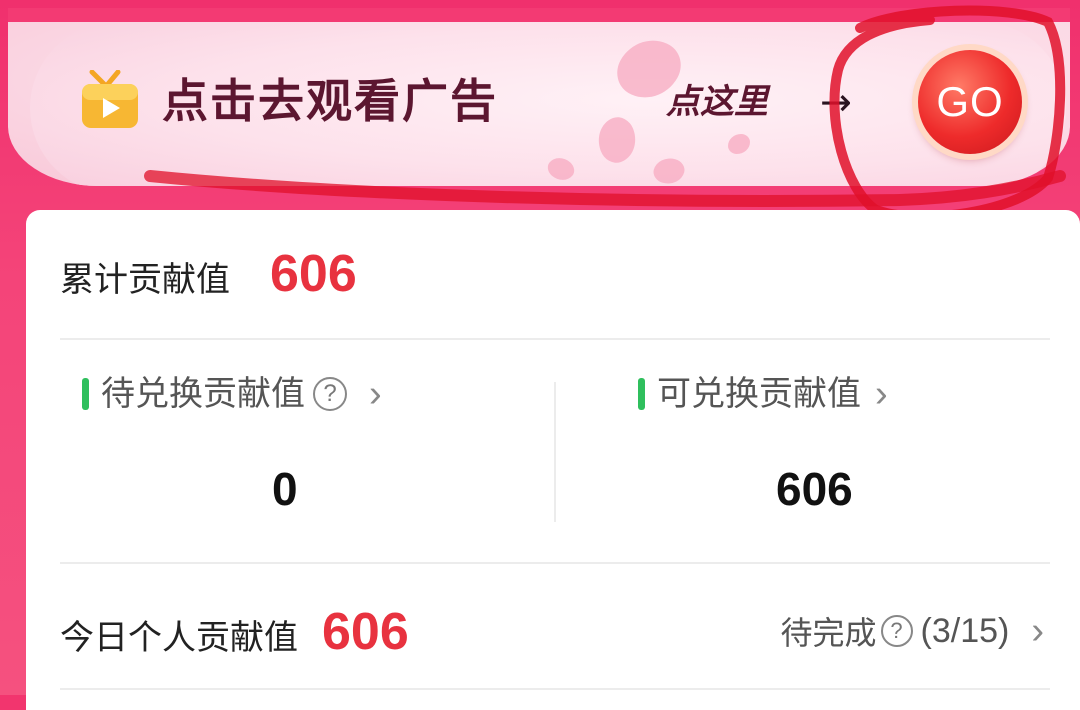  Describe the element at coordinates (717, 102) in the screenshot. I see `ad-click-here-text: 点这里` at that location.